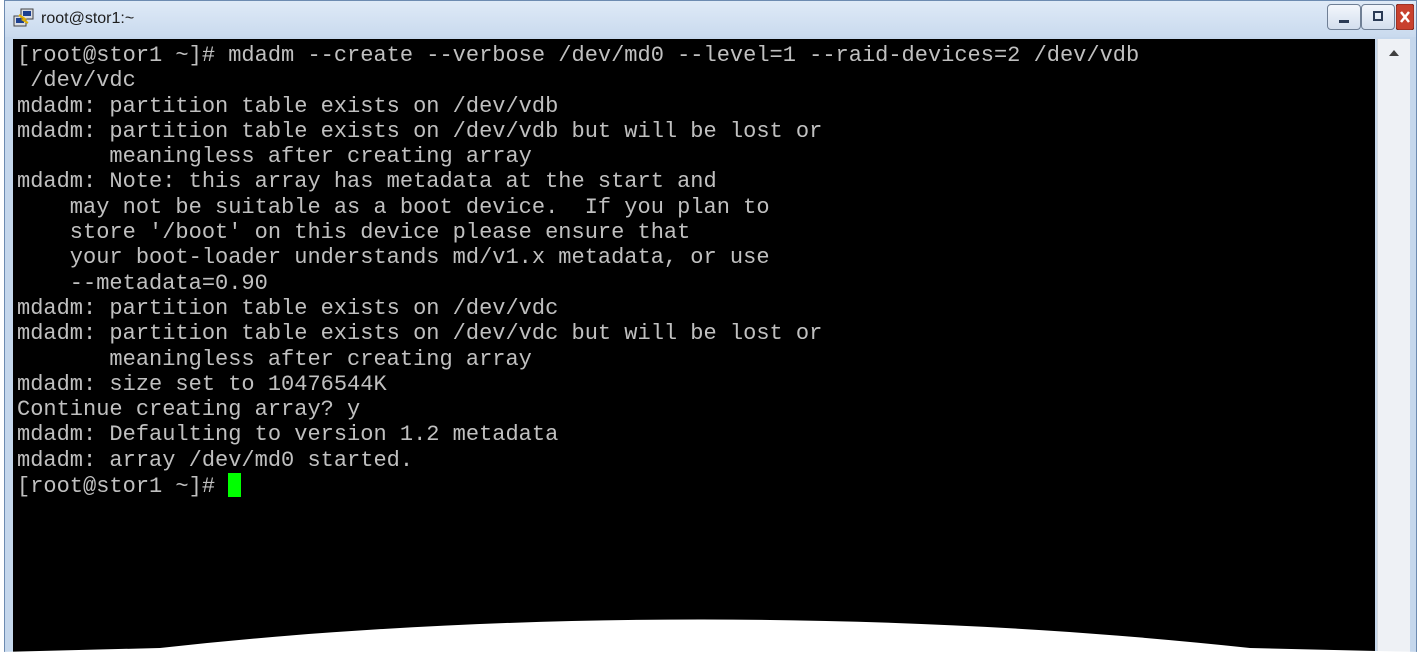 The width and height of the screenshot is (1421, 660). I want to click on putty-icon, so click(24, 18).